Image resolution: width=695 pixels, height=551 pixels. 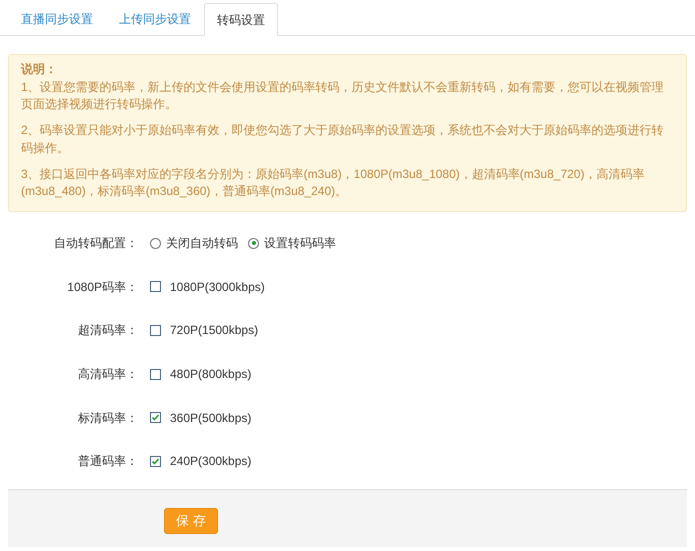 I want to click on checkbox-label: 1080P(3000kbps), so click(x=217, y=287).